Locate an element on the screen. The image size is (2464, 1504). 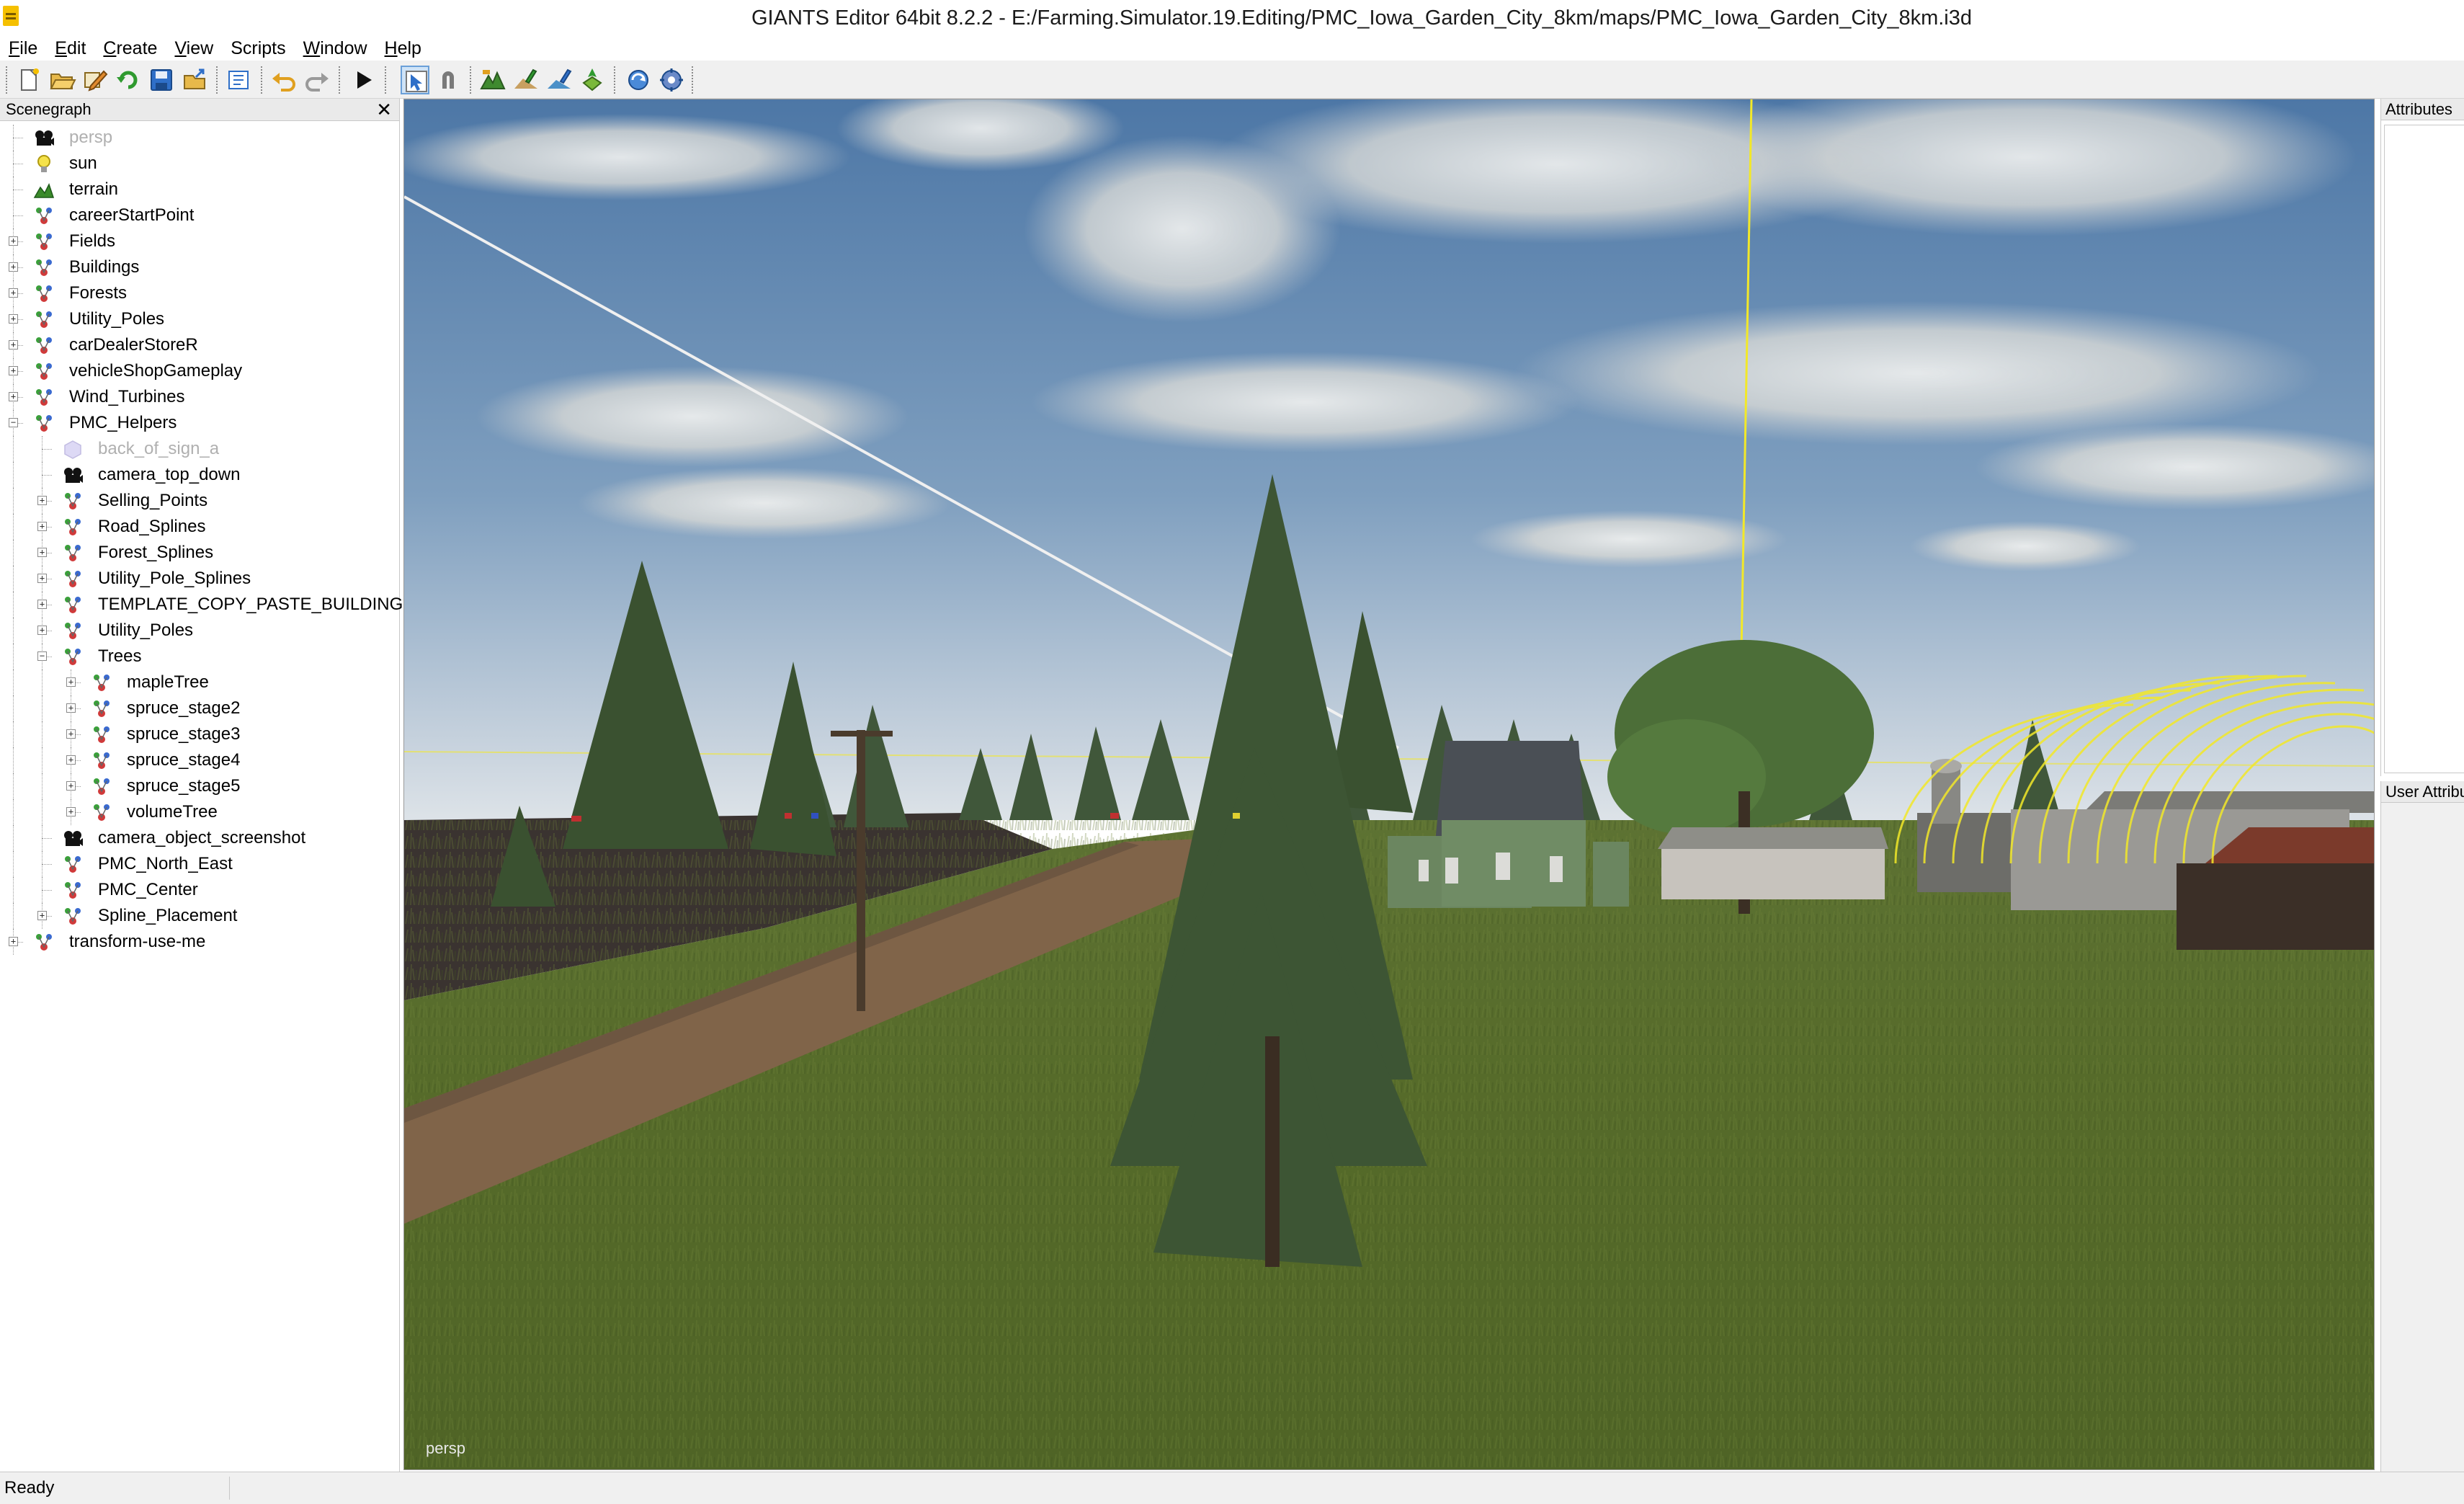
tree-node: PMC_Center is located at coordinates (199, 890).